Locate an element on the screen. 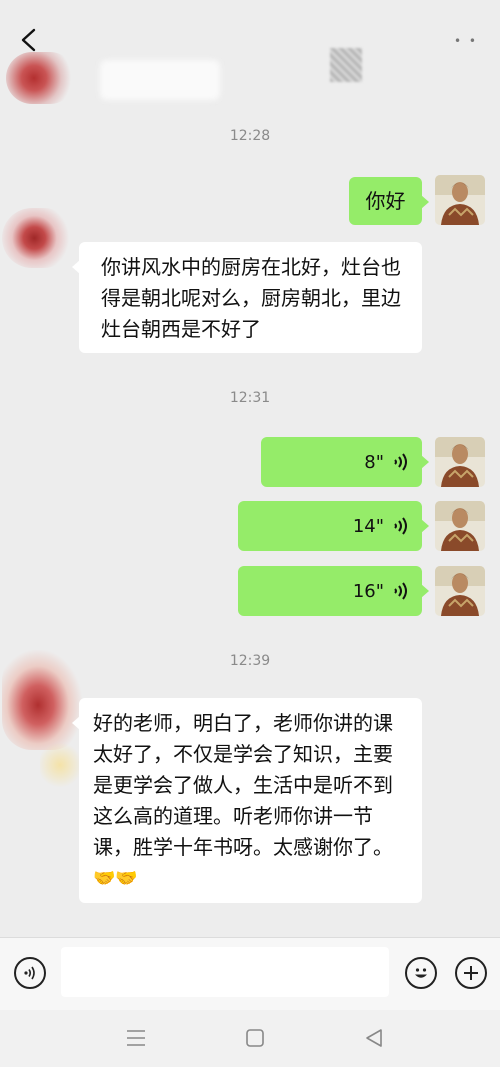 The image size is (500, 1067). blur-smudge is located at coordinates (60, 765).